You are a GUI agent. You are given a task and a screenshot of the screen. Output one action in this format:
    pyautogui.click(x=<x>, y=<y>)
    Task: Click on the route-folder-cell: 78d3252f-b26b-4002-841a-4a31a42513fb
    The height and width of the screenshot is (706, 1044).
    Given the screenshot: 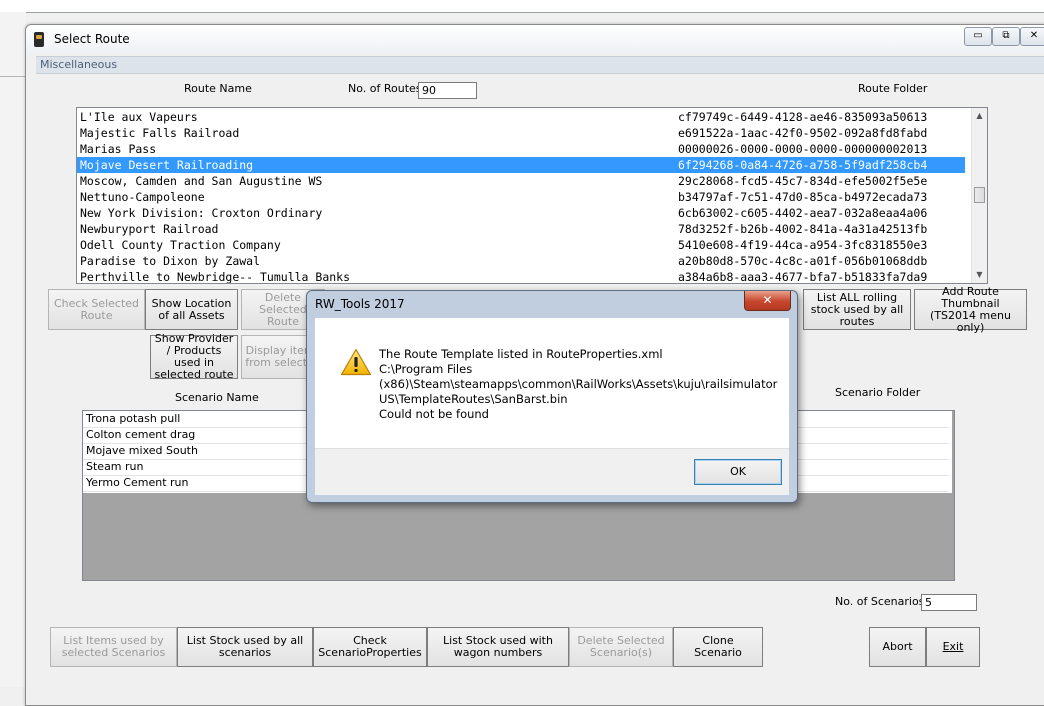 What is the action you would take?
    pyautogui.click(x=803, y=229)
    